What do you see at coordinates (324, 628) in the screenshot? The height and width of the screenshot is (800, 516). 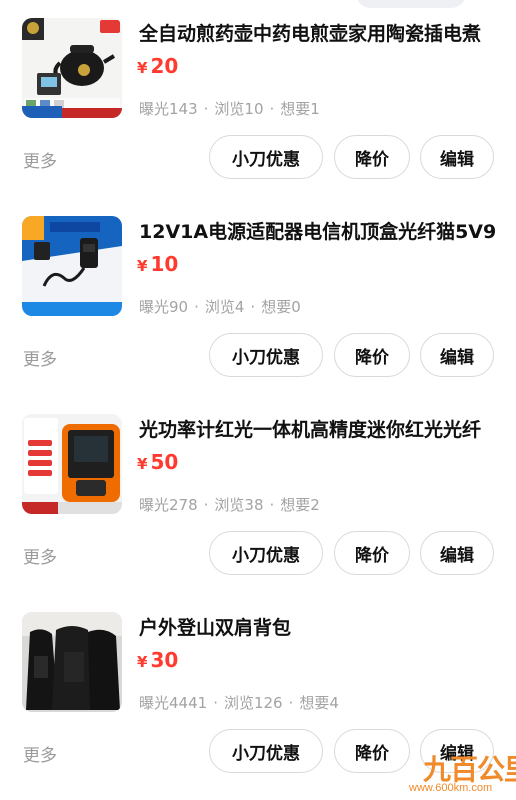 I see `listing-title: 户外登山双肩背包` at bounding box center [324, 628].